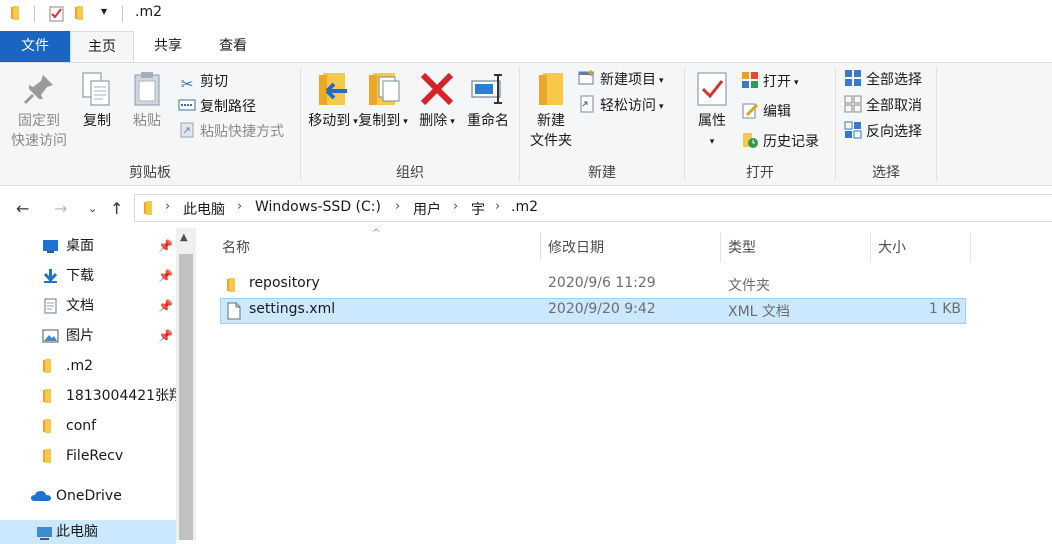 The height and width of the screenshot is (544, 1052). Describe the element at coordinates (88, 276) in the screenshot. I see `nav-item-downloads: 下载 📌` at that location.